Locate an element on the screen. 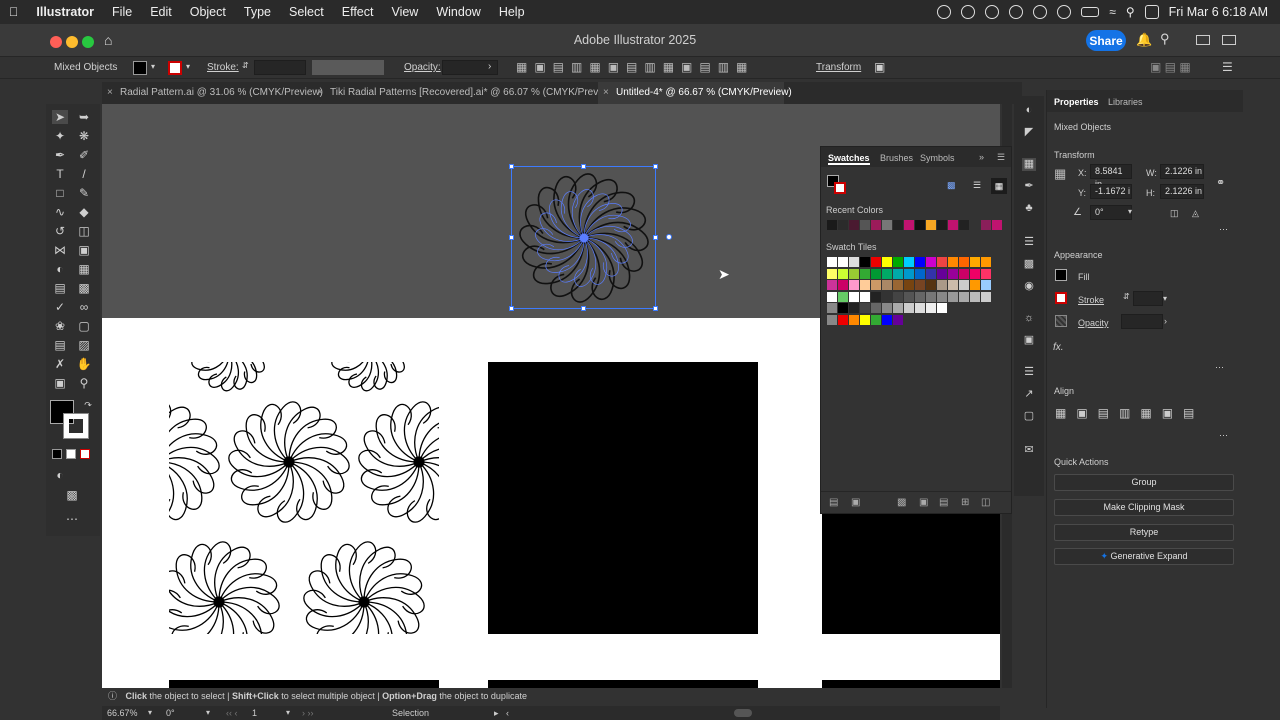  tab-properties: Properties is located at coordinates (1076, 102).